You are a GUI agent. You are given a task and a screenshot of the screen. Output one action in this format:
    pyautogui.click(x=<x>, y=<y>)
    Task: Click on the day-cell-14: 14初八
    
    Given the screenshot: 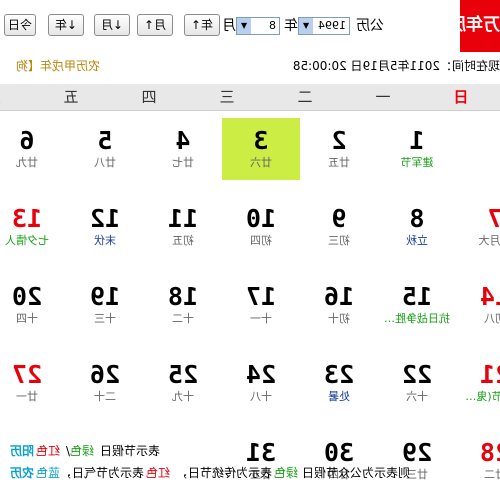 What is the action you would take?
    pyautogui.click(x=478, y=305)
    